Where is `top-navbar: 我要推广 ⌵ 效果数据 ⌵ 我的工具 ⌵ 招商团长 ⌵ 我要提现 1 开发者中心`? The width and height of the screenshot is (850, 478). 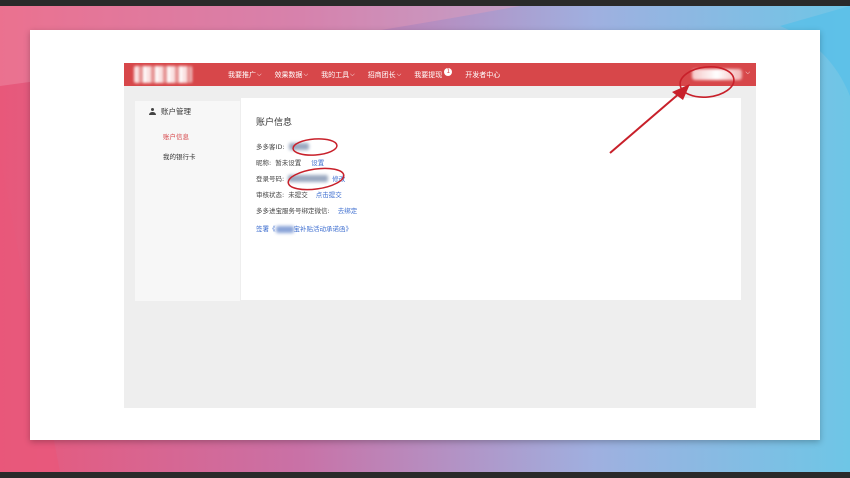 top-navbar: 我要推广 ⌵ 效果数据 ⌵ 我的工具 ⌵ 招商团长 ⌵ 我要提现 1 开发者中心 is located at coordinates (440, 74).